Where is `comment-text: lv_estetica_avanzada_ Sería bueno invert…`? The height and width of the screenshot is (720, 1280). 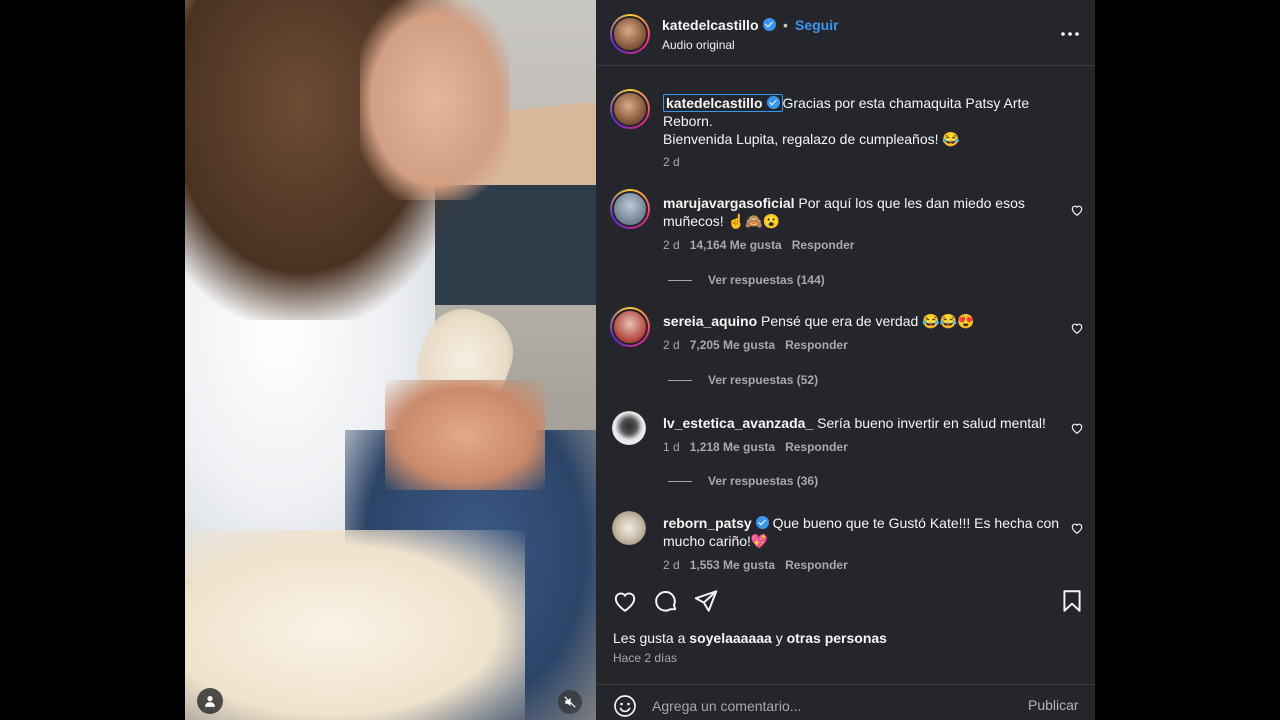
comment-text: lv_estetica_avanzada_ Sería bueno invert… is located at coordinates (863, 423).